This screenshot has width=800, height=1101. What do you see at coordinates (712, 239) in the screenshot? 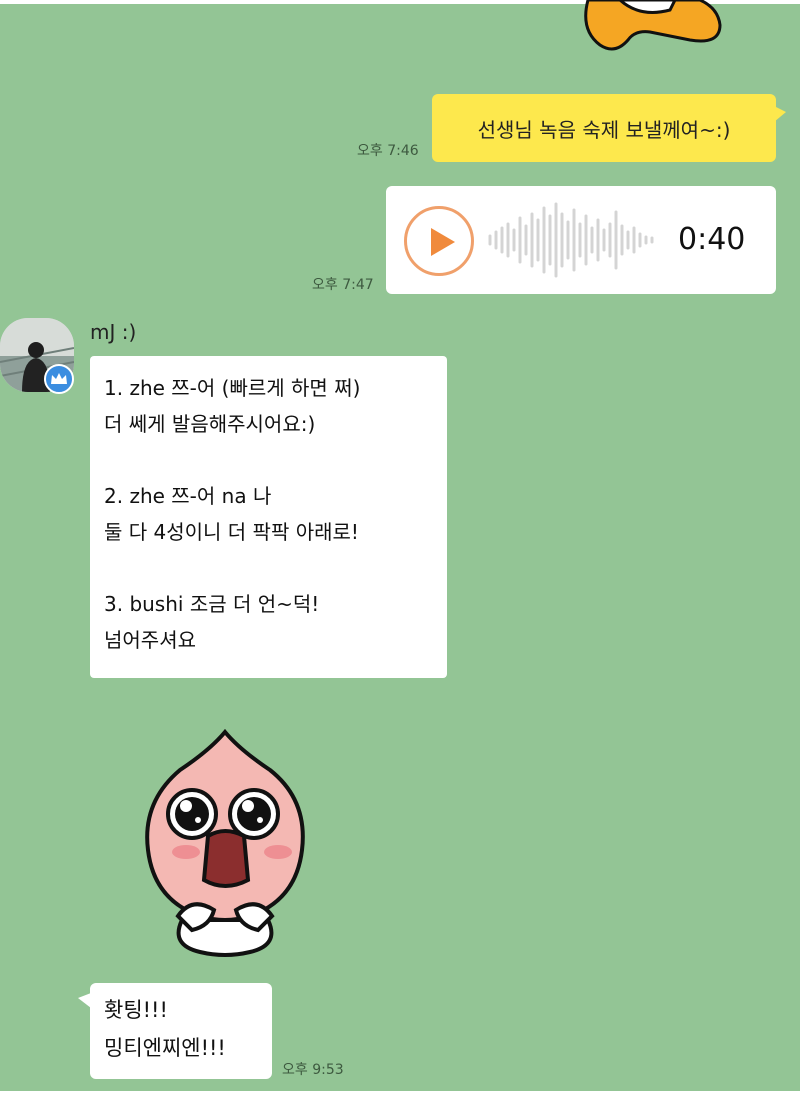
I see `voice-duration: 0:40` at bounding box center [712, 239].